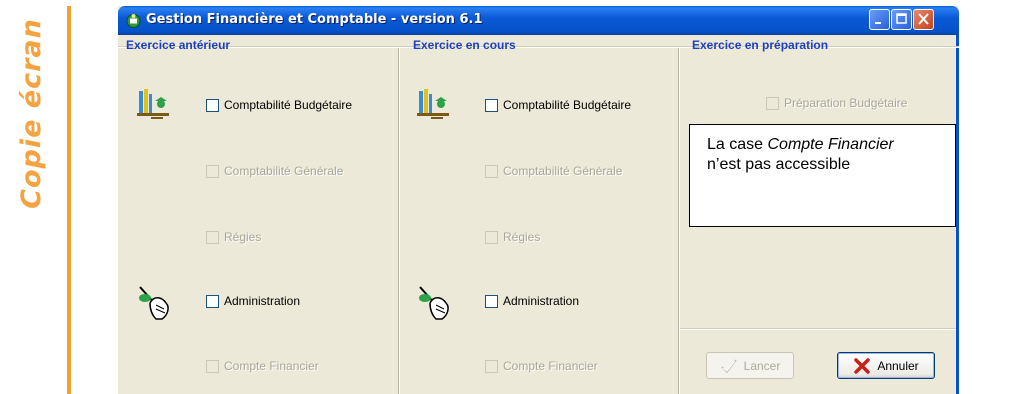 Image resolution: width=1015 pixels, height=394 pixels. I want to click on checkbox-current-budgetaire: Comptabilité Budgétaire, so click(558, 105).